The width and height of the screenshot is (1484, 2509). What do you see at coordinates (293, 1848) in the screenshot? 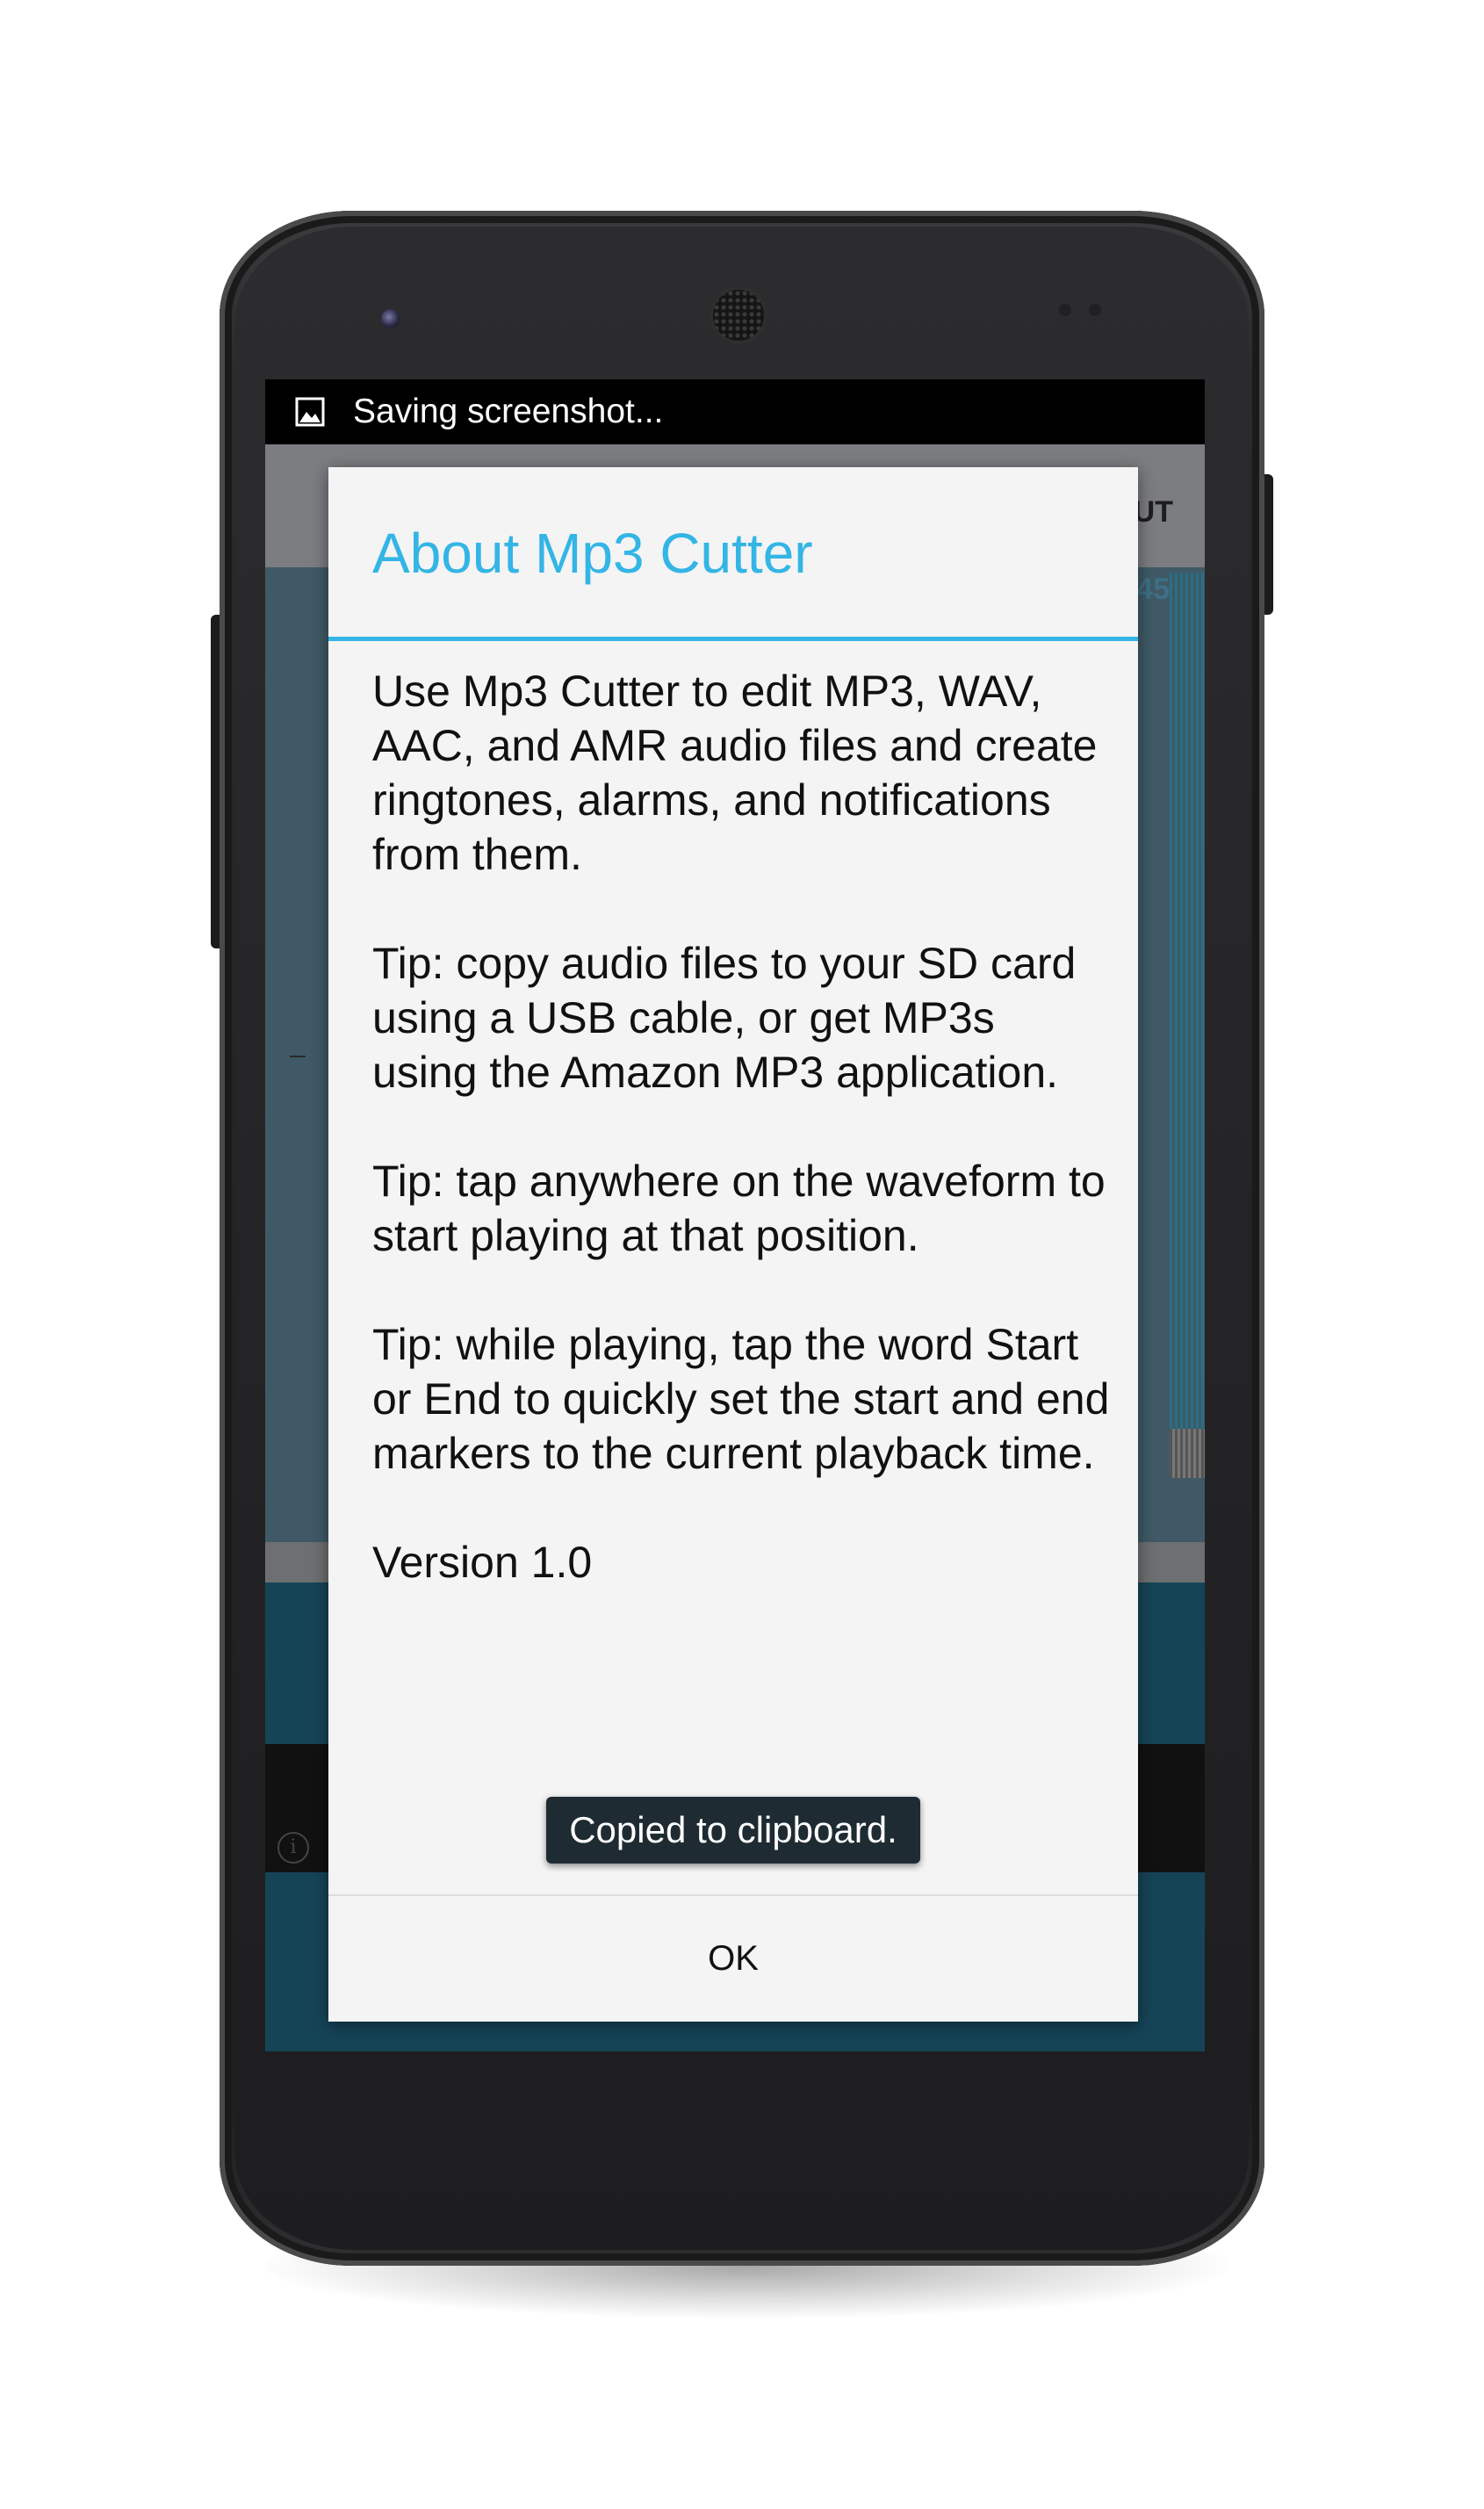
I see `info-icon: i` at bounding box center [293, 1848].